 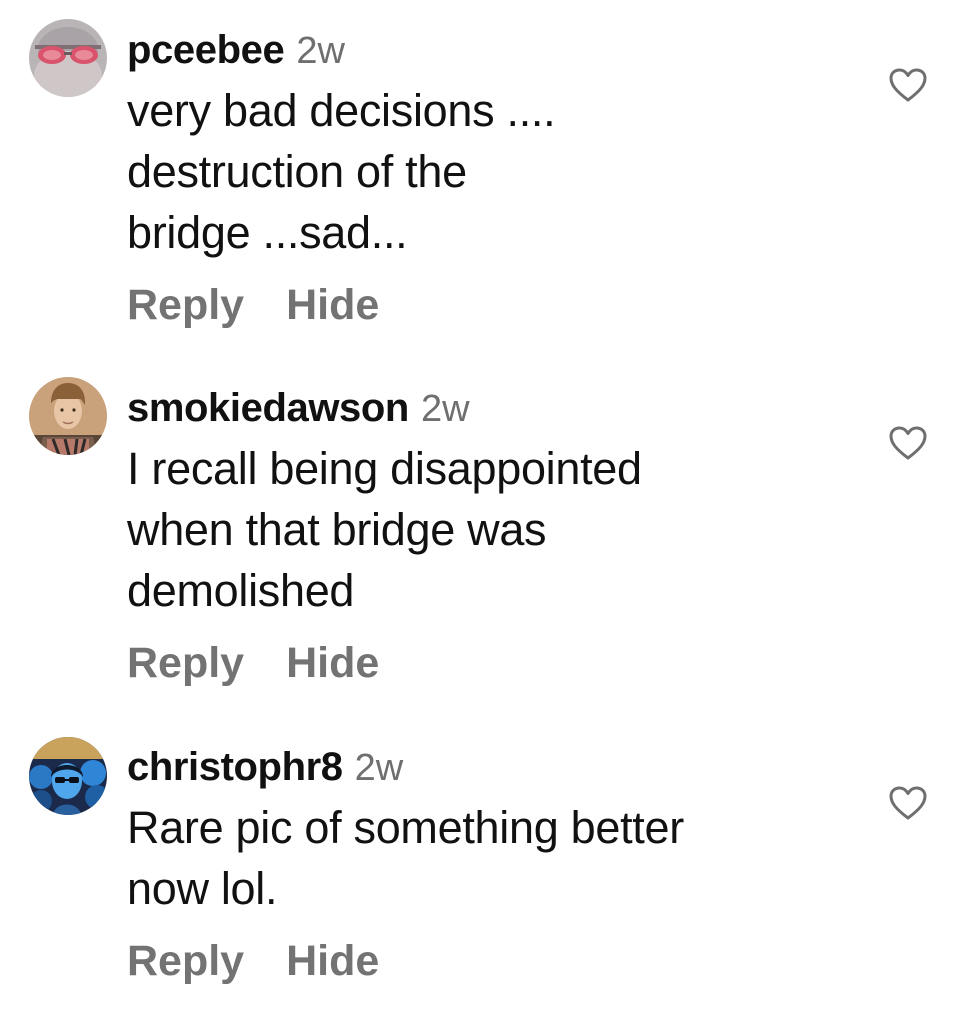 I want to click on username: pceebee, so click(x=206, y=50).